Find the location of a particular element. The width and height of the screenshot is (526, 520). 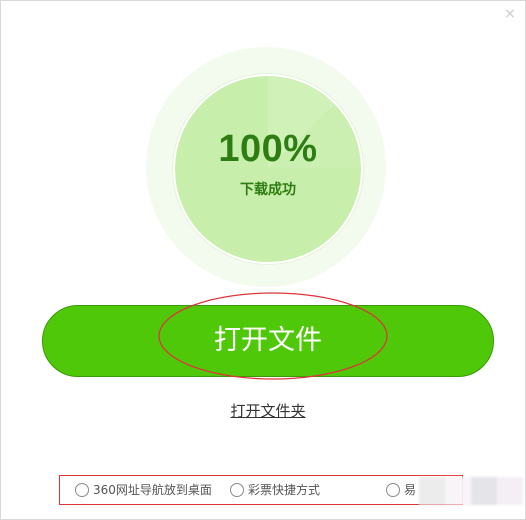

download-status: 下载成功 is located at coordinates (268, 190).